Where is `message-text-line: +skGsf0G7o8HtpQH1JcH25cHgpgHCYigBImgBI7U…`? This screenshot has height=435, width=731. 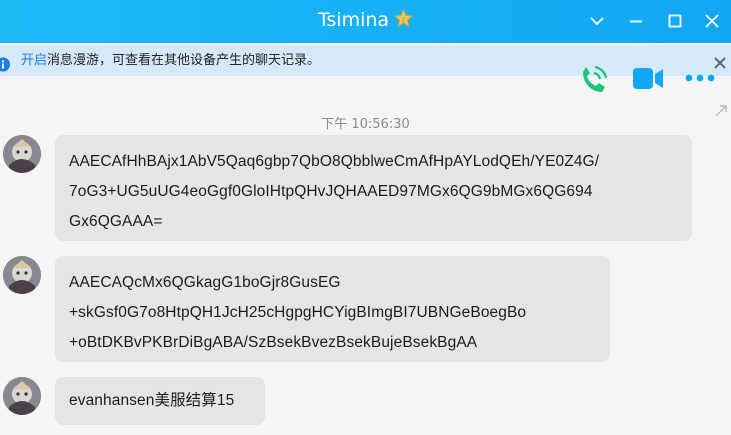 message-text-line: +skGsf0G7o8HtpQH1JcH25cHgpgHCYigBImgBI7U… is located at coordinates (298, 312).